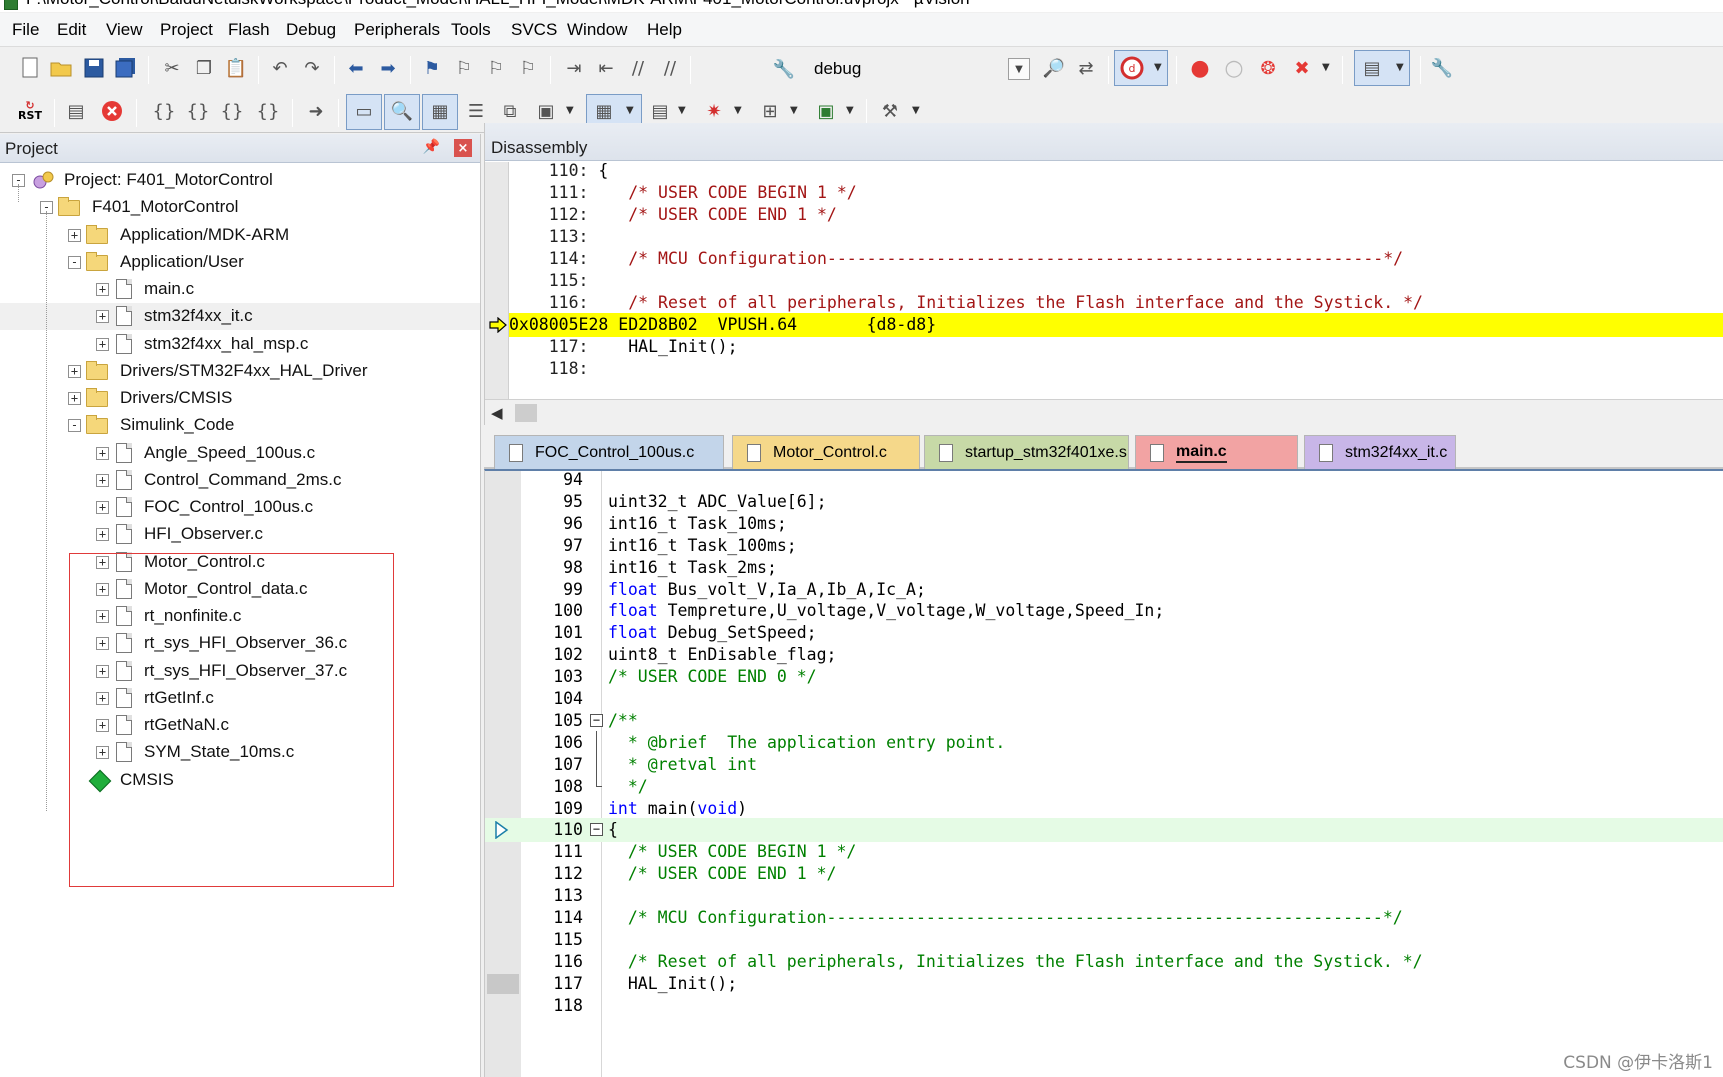  I want to click on disable-breakpoints-icon: ❂, so click(1268, 68).